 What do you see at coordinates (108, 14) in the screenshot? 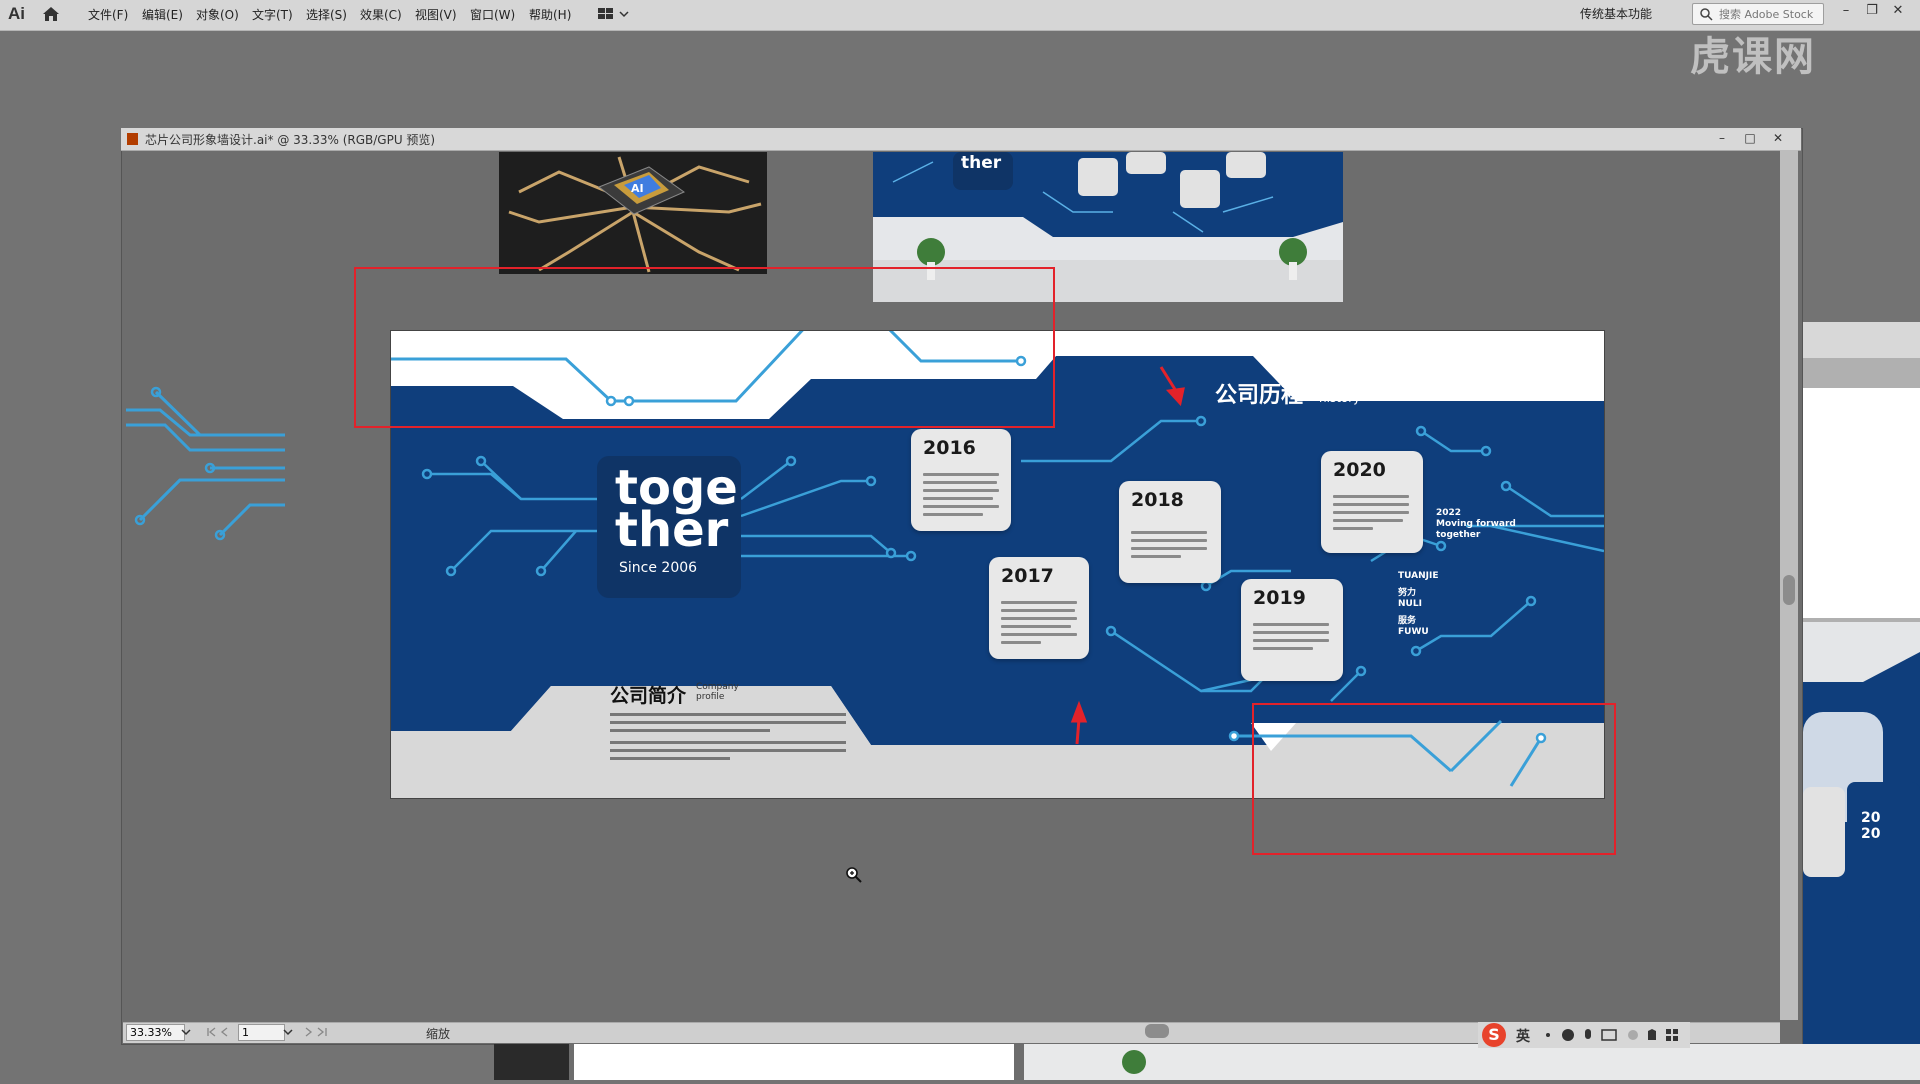
I see `menu-file: 文件(F)` at bounding box center [108, 14].